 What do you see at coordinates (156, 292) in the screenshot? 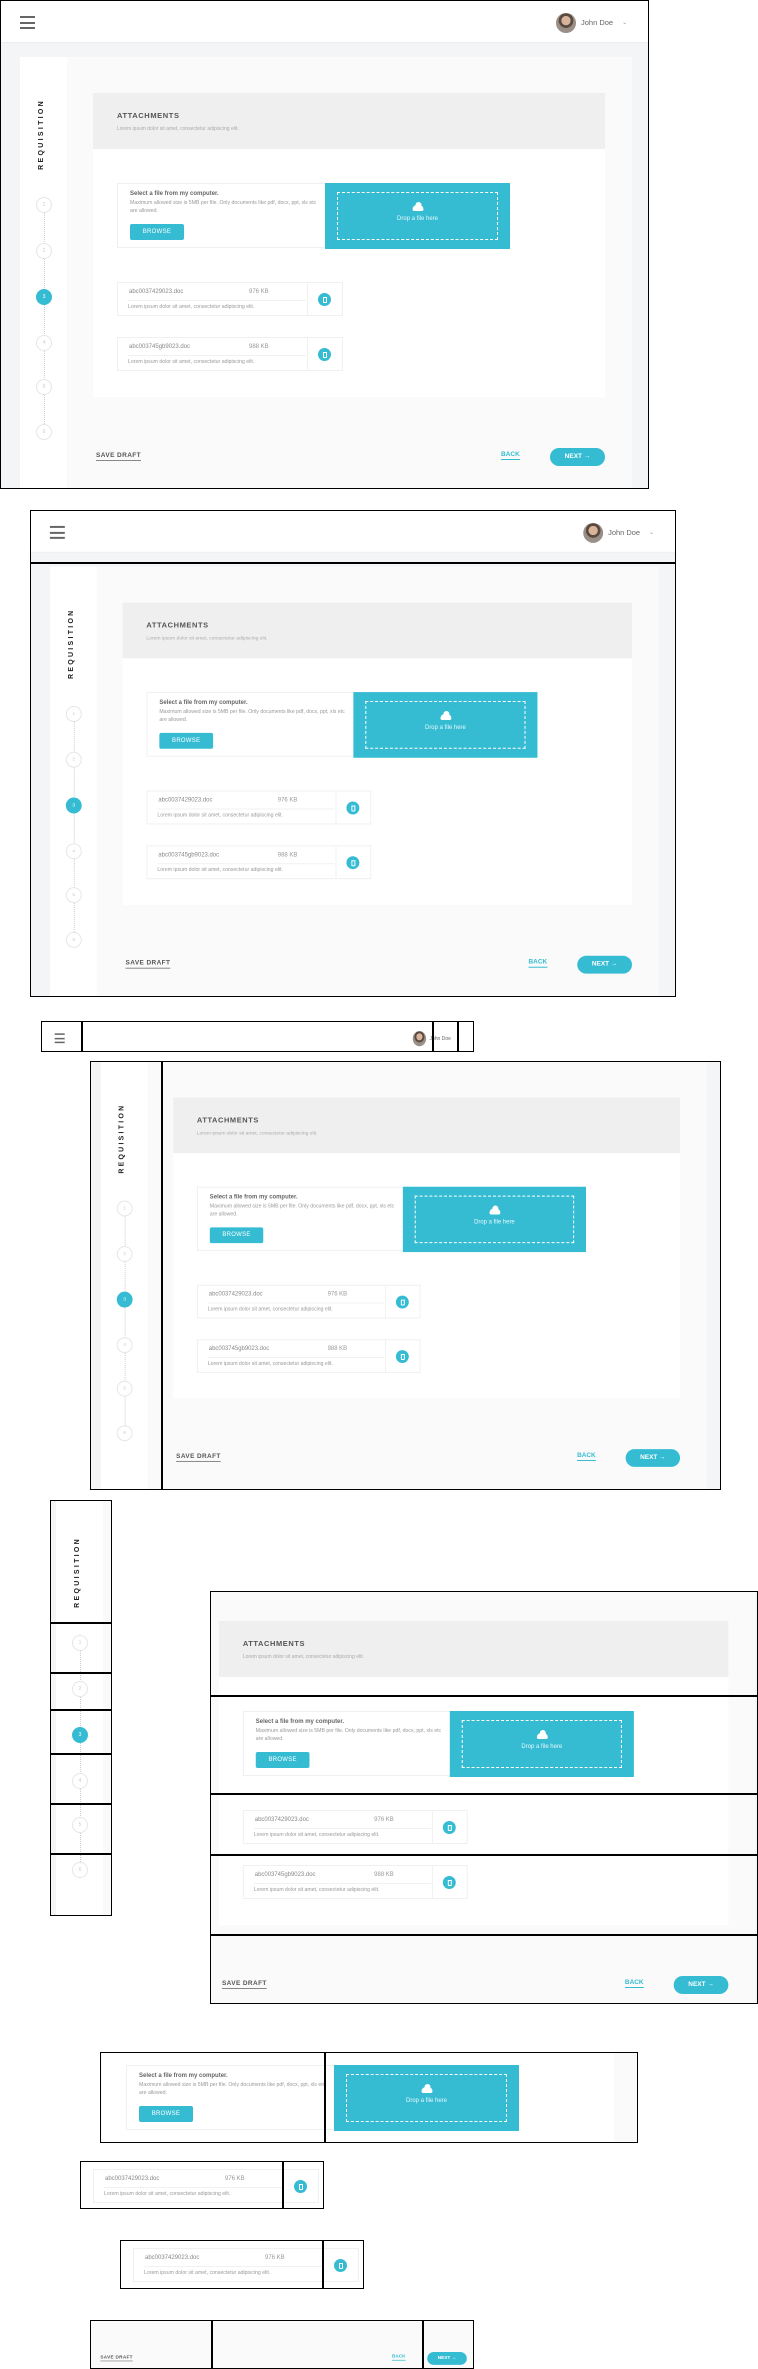
I see `file-name: abc0037429023.doc` at bounding box center [156, 292].